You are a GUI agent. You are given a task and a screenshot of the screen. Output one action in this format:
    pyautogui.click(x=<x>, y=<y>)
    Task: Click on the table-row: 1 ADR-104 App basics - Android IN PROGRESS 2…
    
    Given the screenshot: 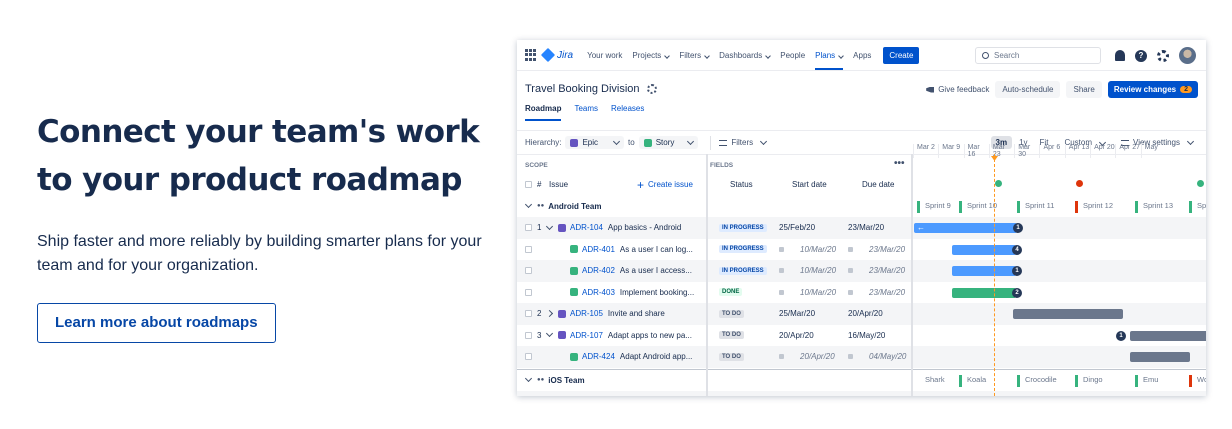 What is the action you would take?
    pyautogui.click(x=861, y=228)
    